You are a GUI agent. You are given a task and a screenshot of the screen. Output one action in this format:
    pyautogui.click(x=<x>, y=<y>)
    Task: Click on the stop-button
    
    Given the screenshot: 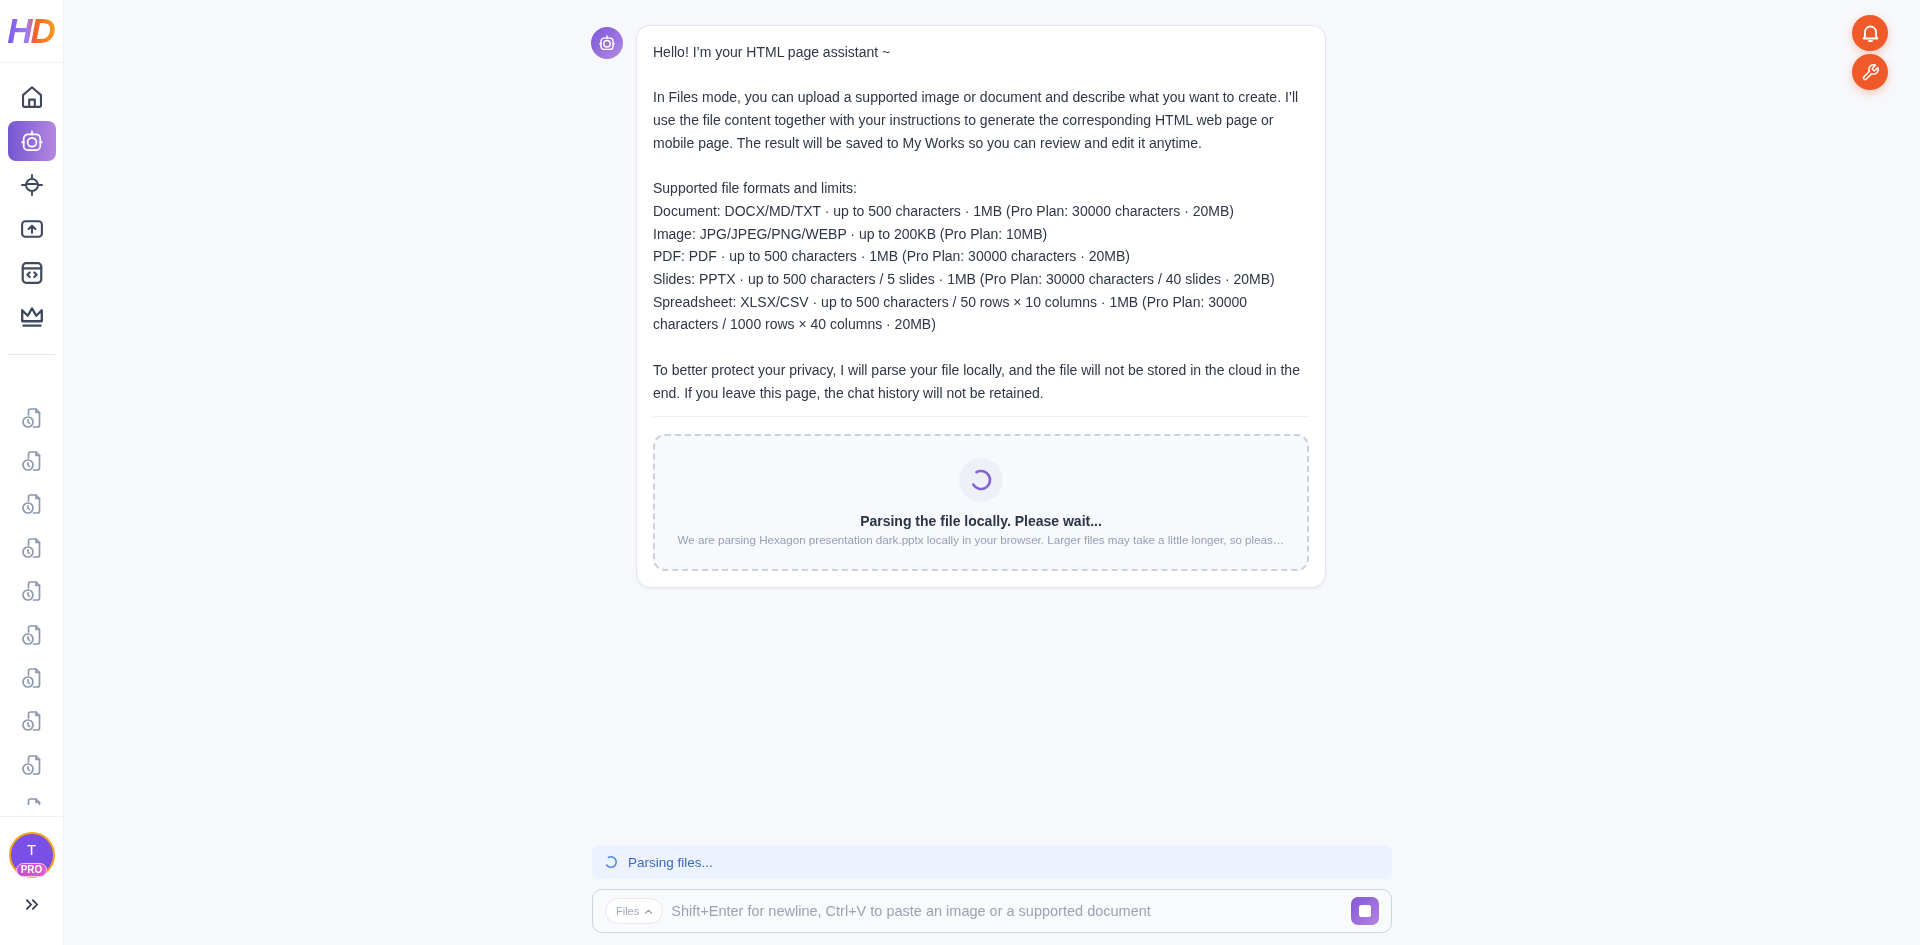 What is the action you would take?
    pyautogui.click(x=1365, y=911)
    